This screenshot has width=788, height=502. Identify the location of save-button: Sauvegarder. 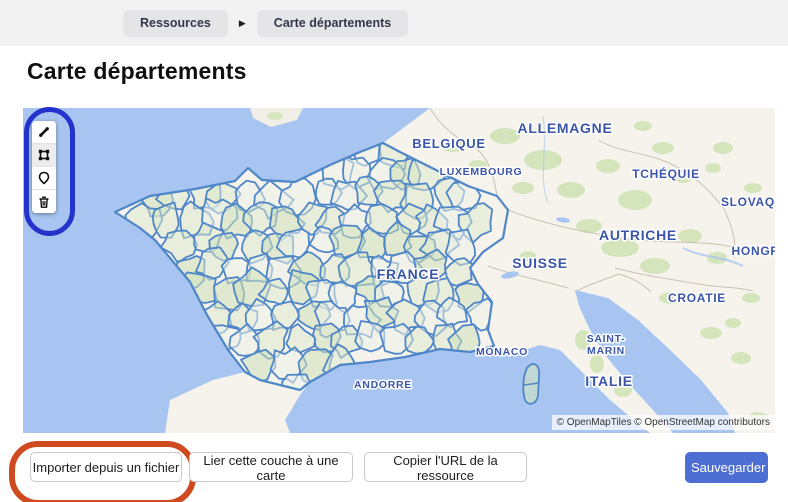
(726, 467).